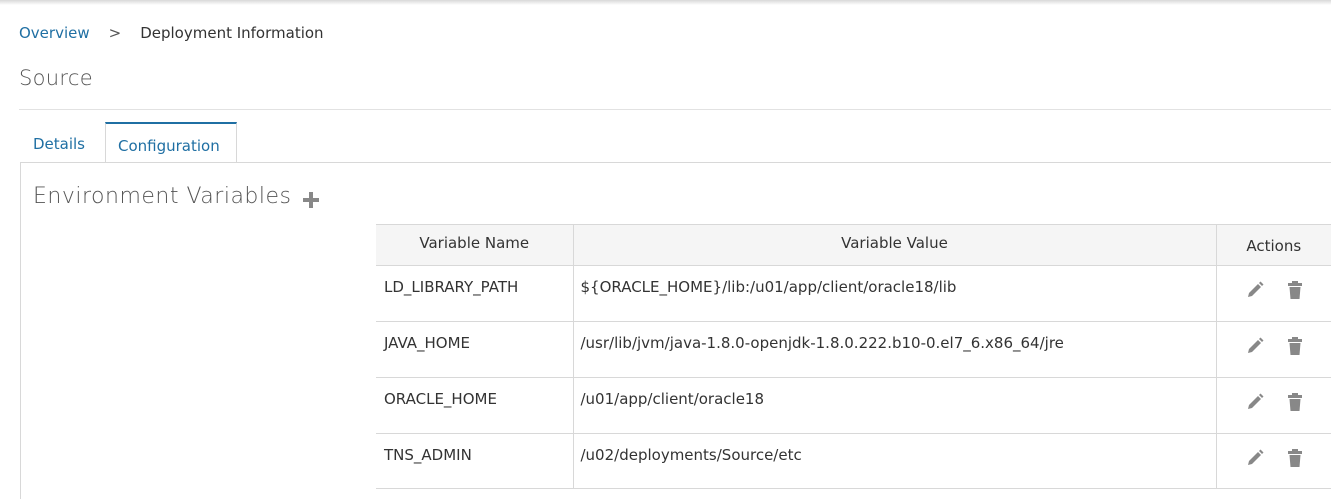 This screenshot has height=499, width=1331. Describe the element at coordinates (665, 2) in the screenshot. I see `top-shadow` at that location.